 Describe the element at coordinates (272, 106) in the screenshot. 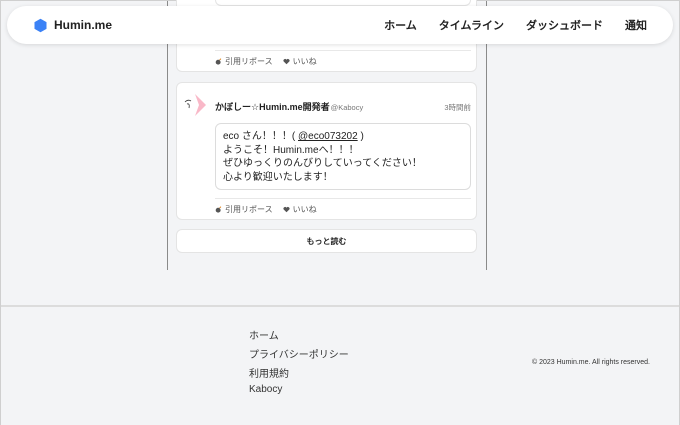

I see `author-name: かぼしー☆Humin.me開発者` at that location.